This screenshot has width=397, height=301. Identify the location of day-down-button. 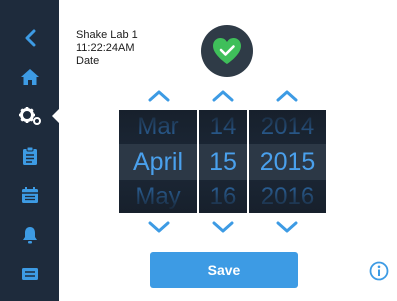
(223, 227).